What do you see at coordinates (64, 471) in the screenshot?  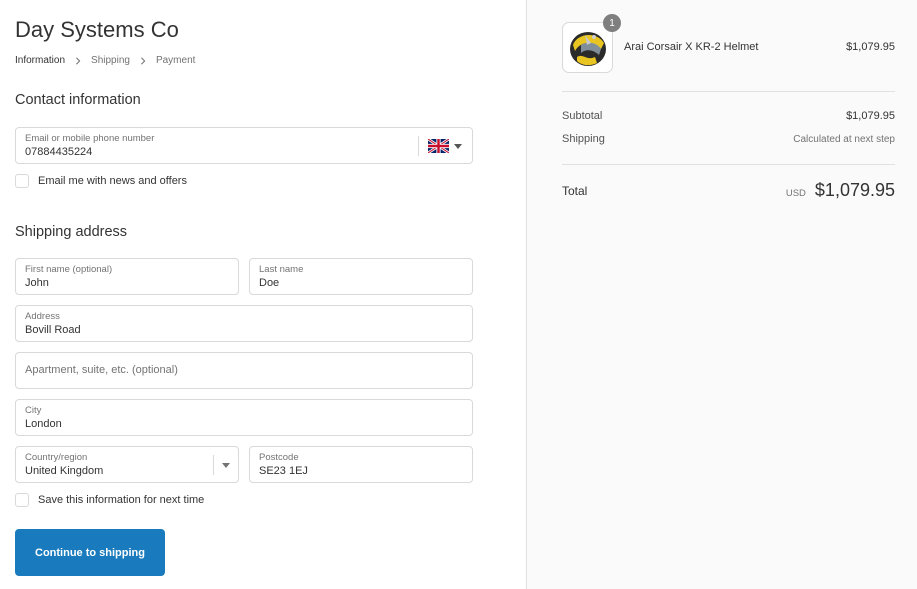 I see `country-value: United Kingdom` at bounding box center [64, 471].